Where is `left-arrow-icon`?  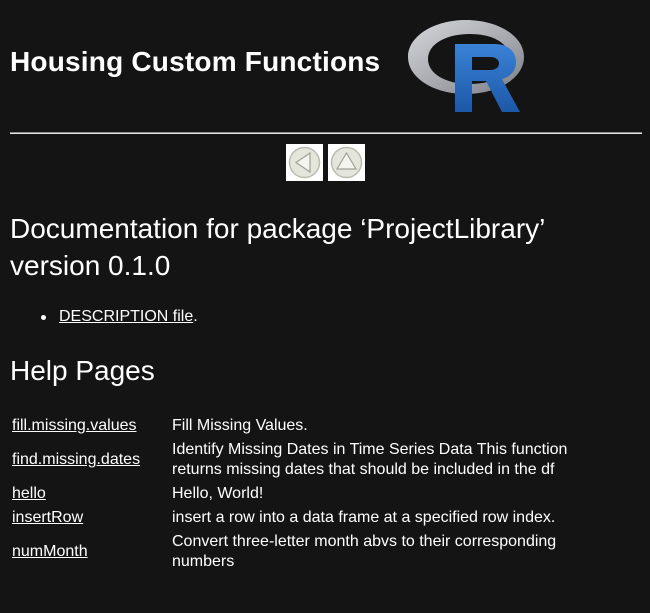 left-arrow-icon is located at coordinates (304, 162).